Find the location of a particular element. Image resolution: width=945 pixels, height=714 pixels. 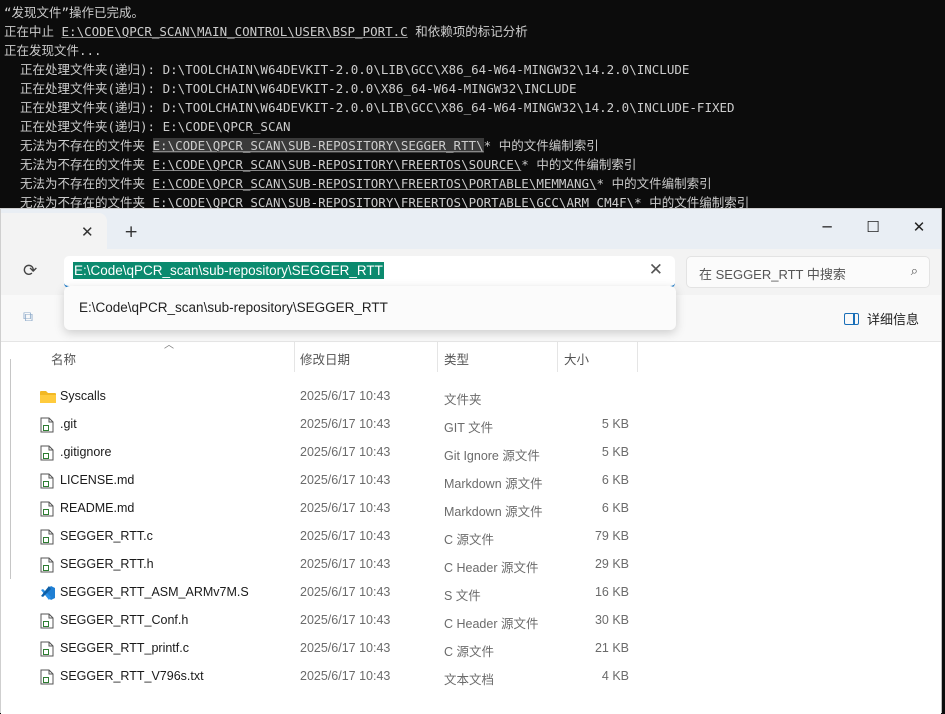

minimize-button: ─ is located at coordinates (827, 227).